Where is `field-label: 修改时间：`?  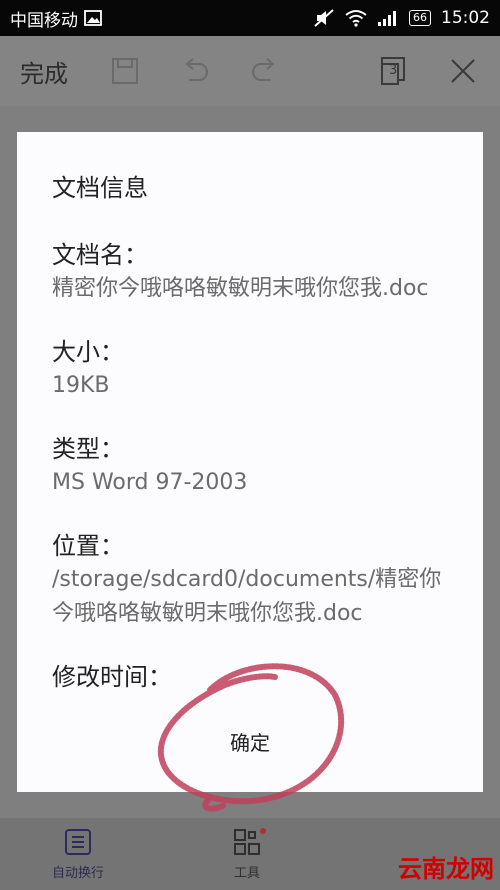
field-label: 修改时间： is located at coordinates (112, 677).